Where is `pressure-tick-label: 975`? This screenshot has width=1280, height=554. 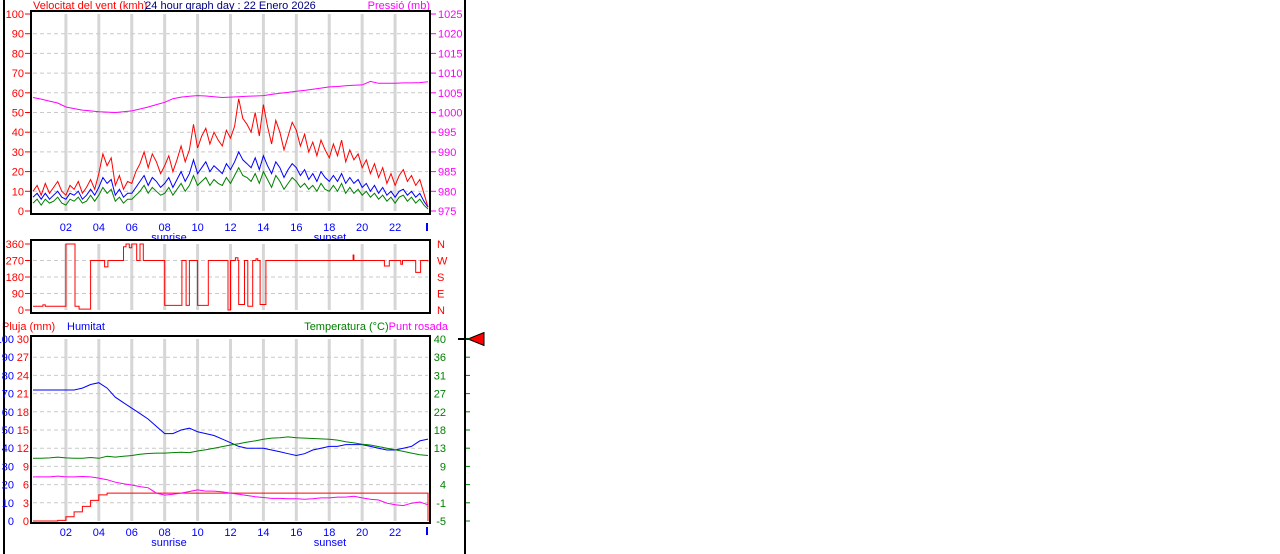
pressure-tick-label: 975 is located at coordinates (447, 212).